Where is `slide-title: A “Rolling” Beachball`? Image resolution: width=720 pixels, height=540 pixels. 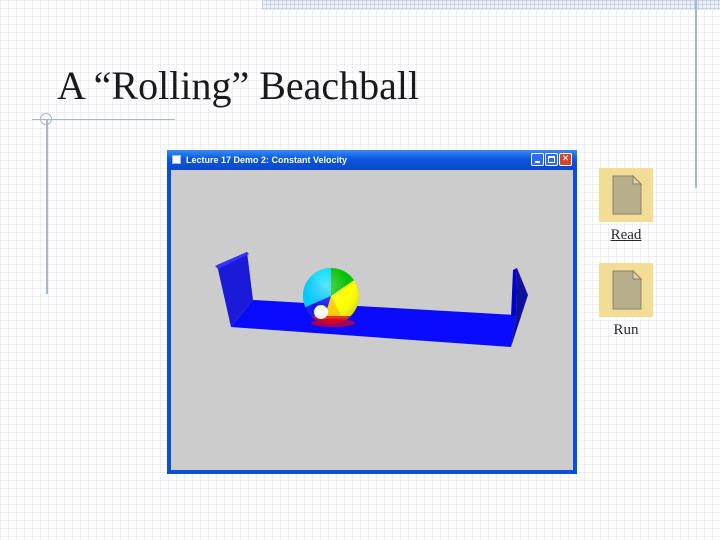
slide-title: A “Rolling” Beachball is located at coordinates (238, 85).